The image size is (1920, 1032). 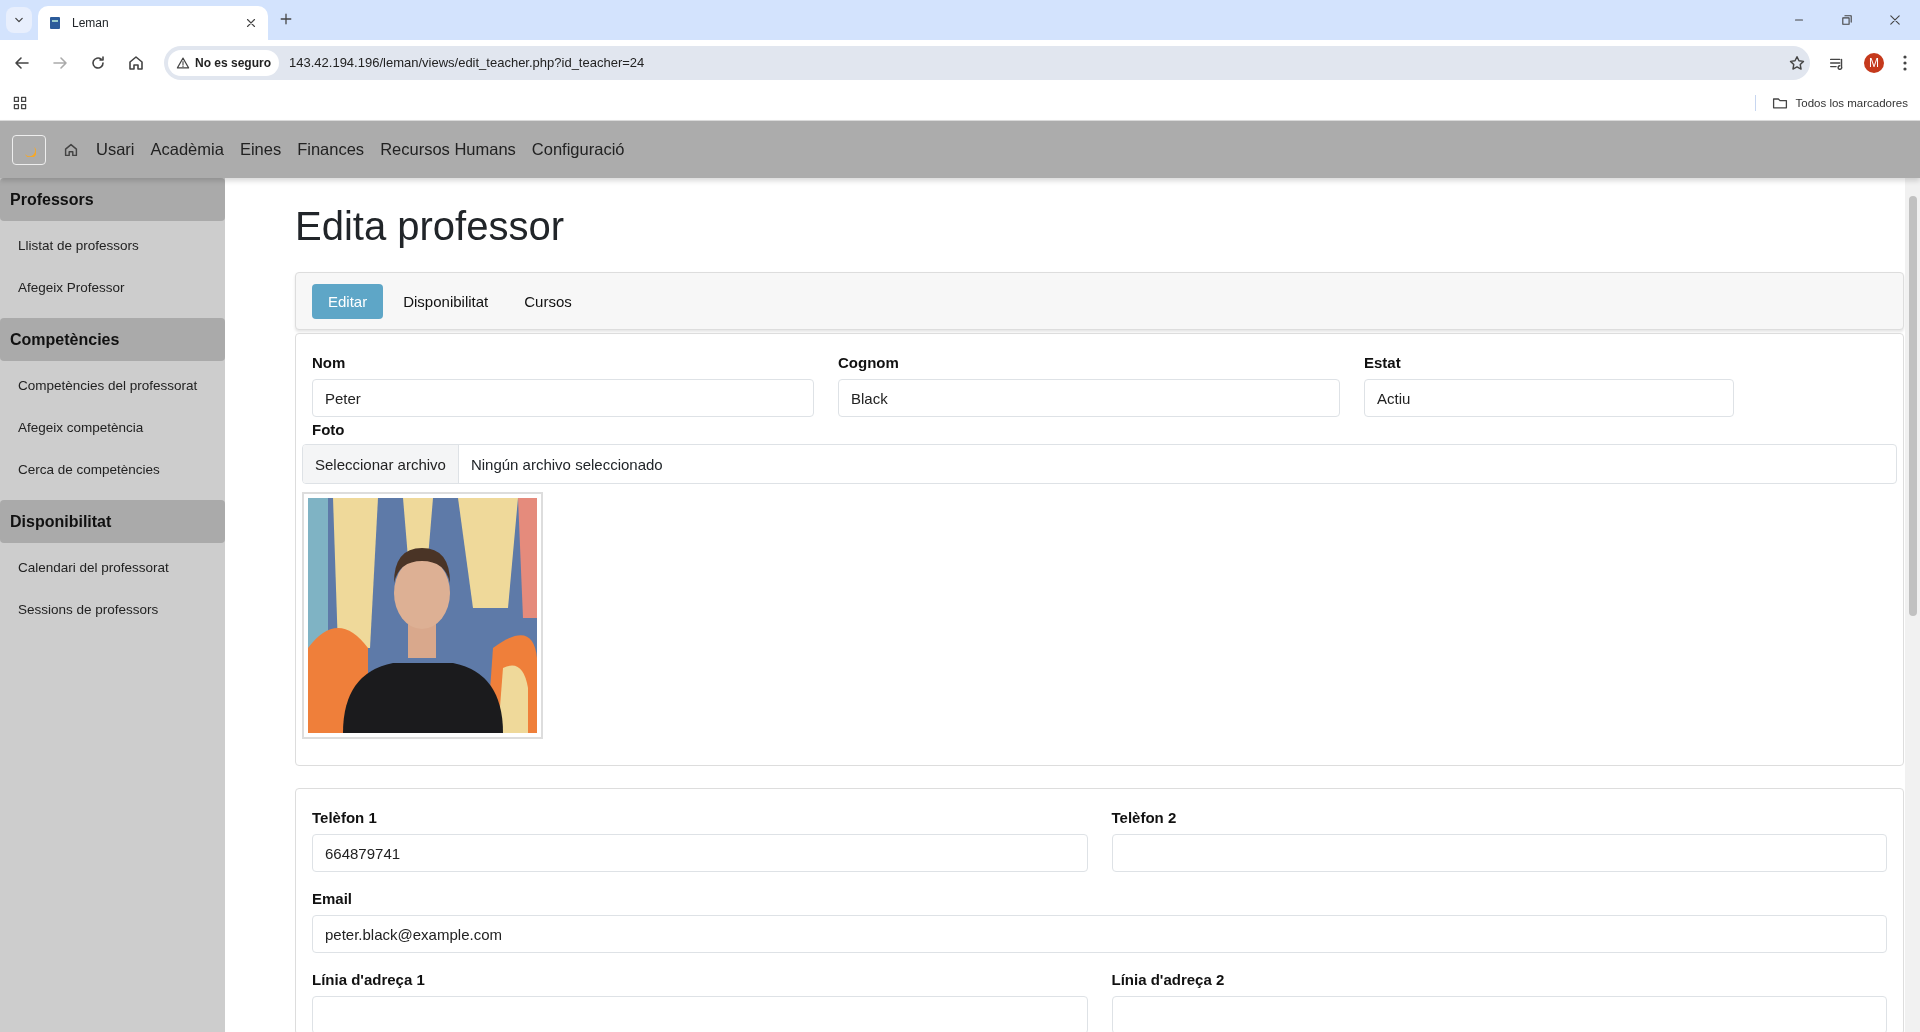 What do you see at coordinates (1874, 62) in the screenshot?
I see `profile-avatar: M` at bounding box center [1874, 62].